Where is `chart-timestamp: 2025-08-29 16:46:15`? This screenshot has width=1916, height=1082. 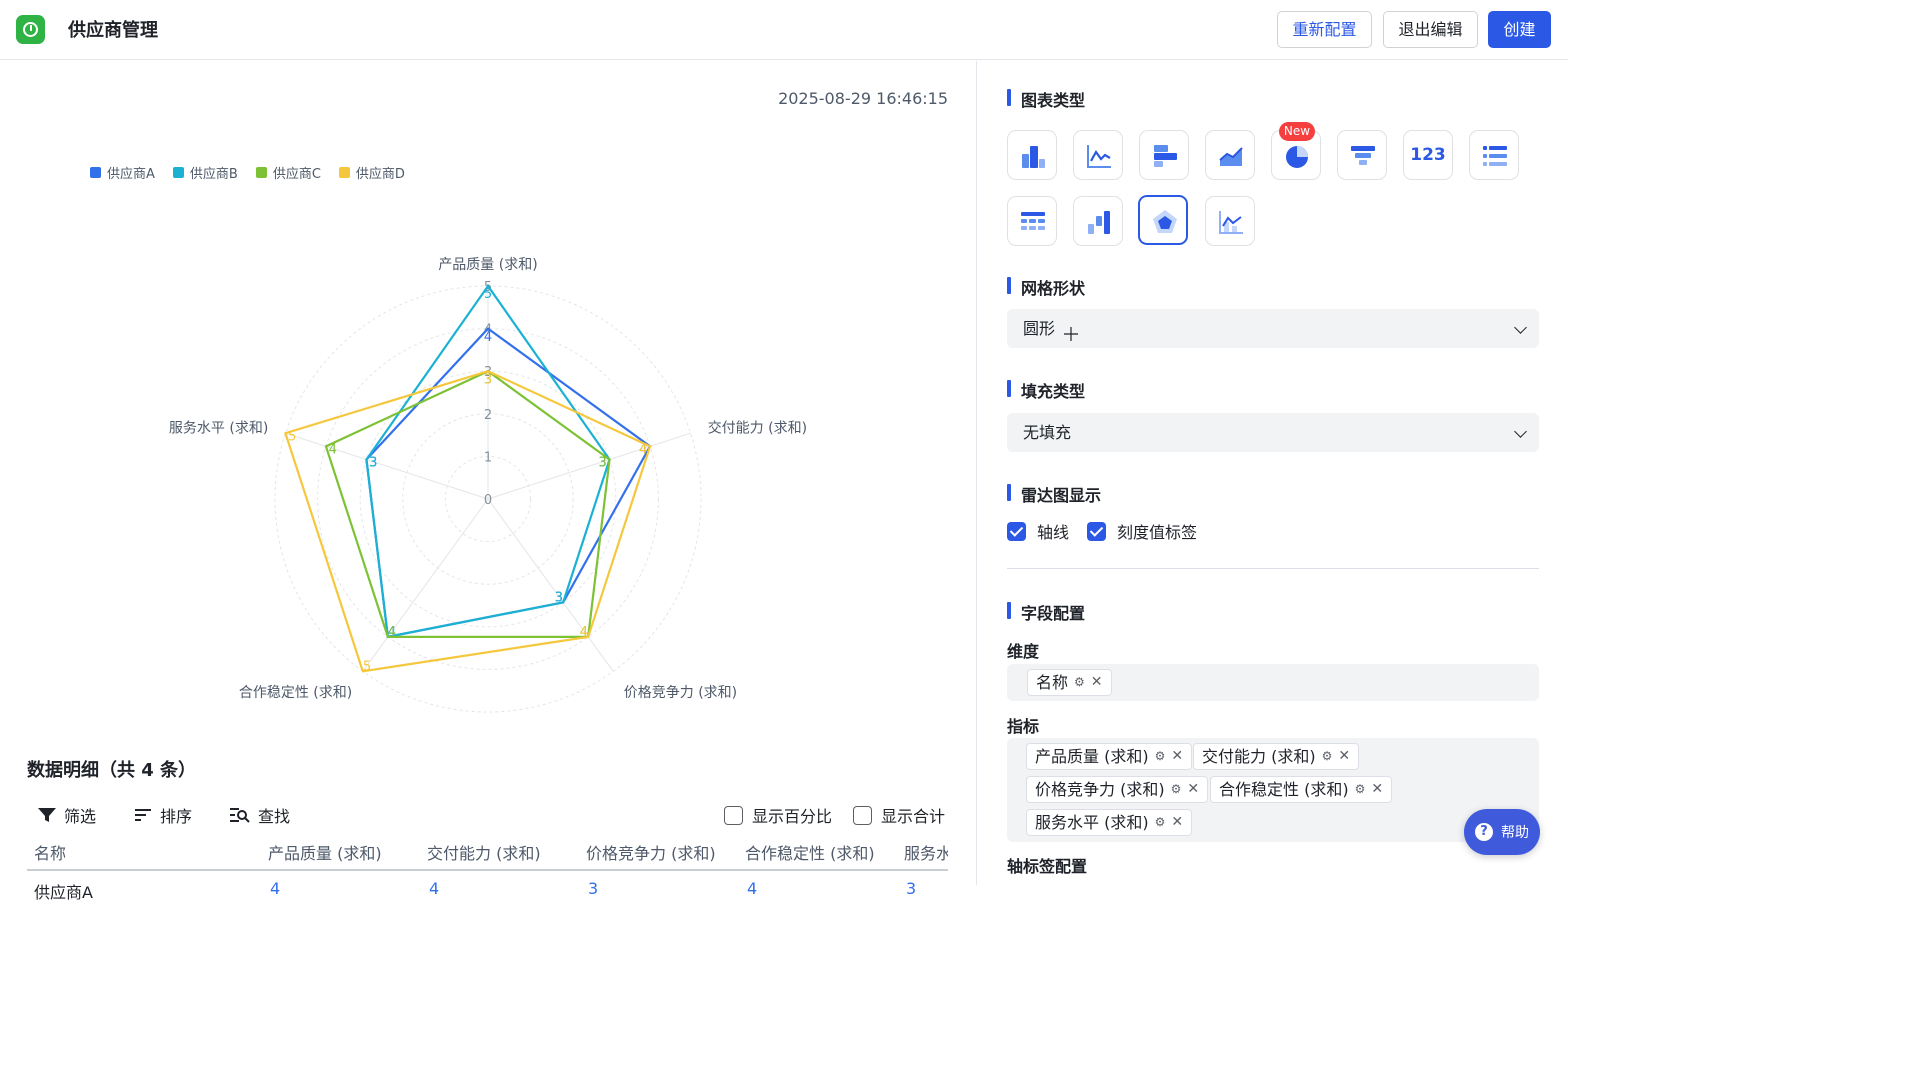 chart-timestamp: 2025-08-29 16:46:15 is located at coordinates (863, 98).